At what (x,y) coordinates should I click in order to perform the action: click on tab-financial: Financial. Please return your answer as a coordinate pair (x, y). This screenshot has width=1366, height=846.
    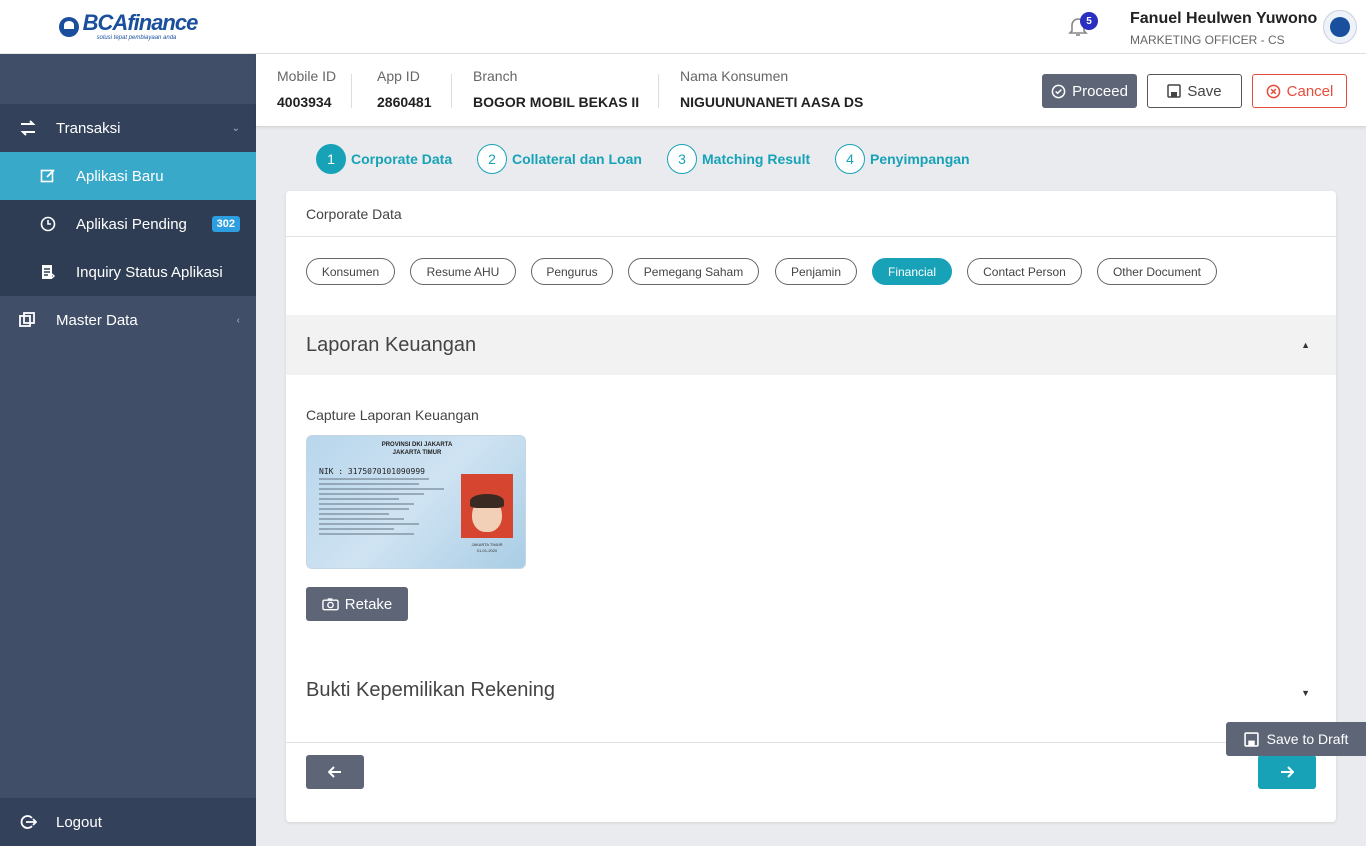
    Looking at the image, I should click on (912, 271).